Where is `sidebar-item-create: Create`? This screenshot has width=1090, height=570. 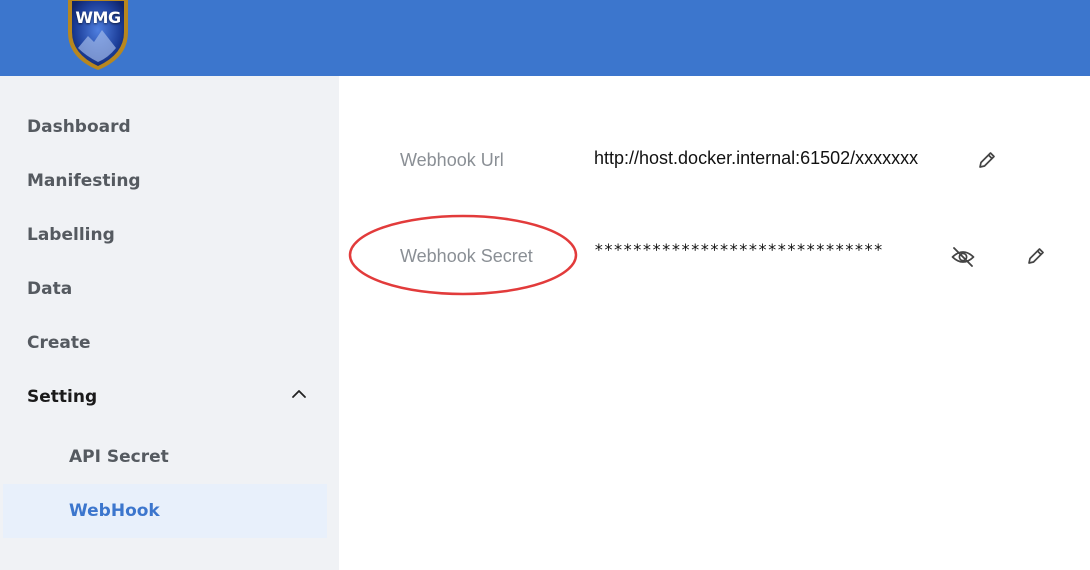 sidebar-item-create: Create is located at coordinates (59, 343).